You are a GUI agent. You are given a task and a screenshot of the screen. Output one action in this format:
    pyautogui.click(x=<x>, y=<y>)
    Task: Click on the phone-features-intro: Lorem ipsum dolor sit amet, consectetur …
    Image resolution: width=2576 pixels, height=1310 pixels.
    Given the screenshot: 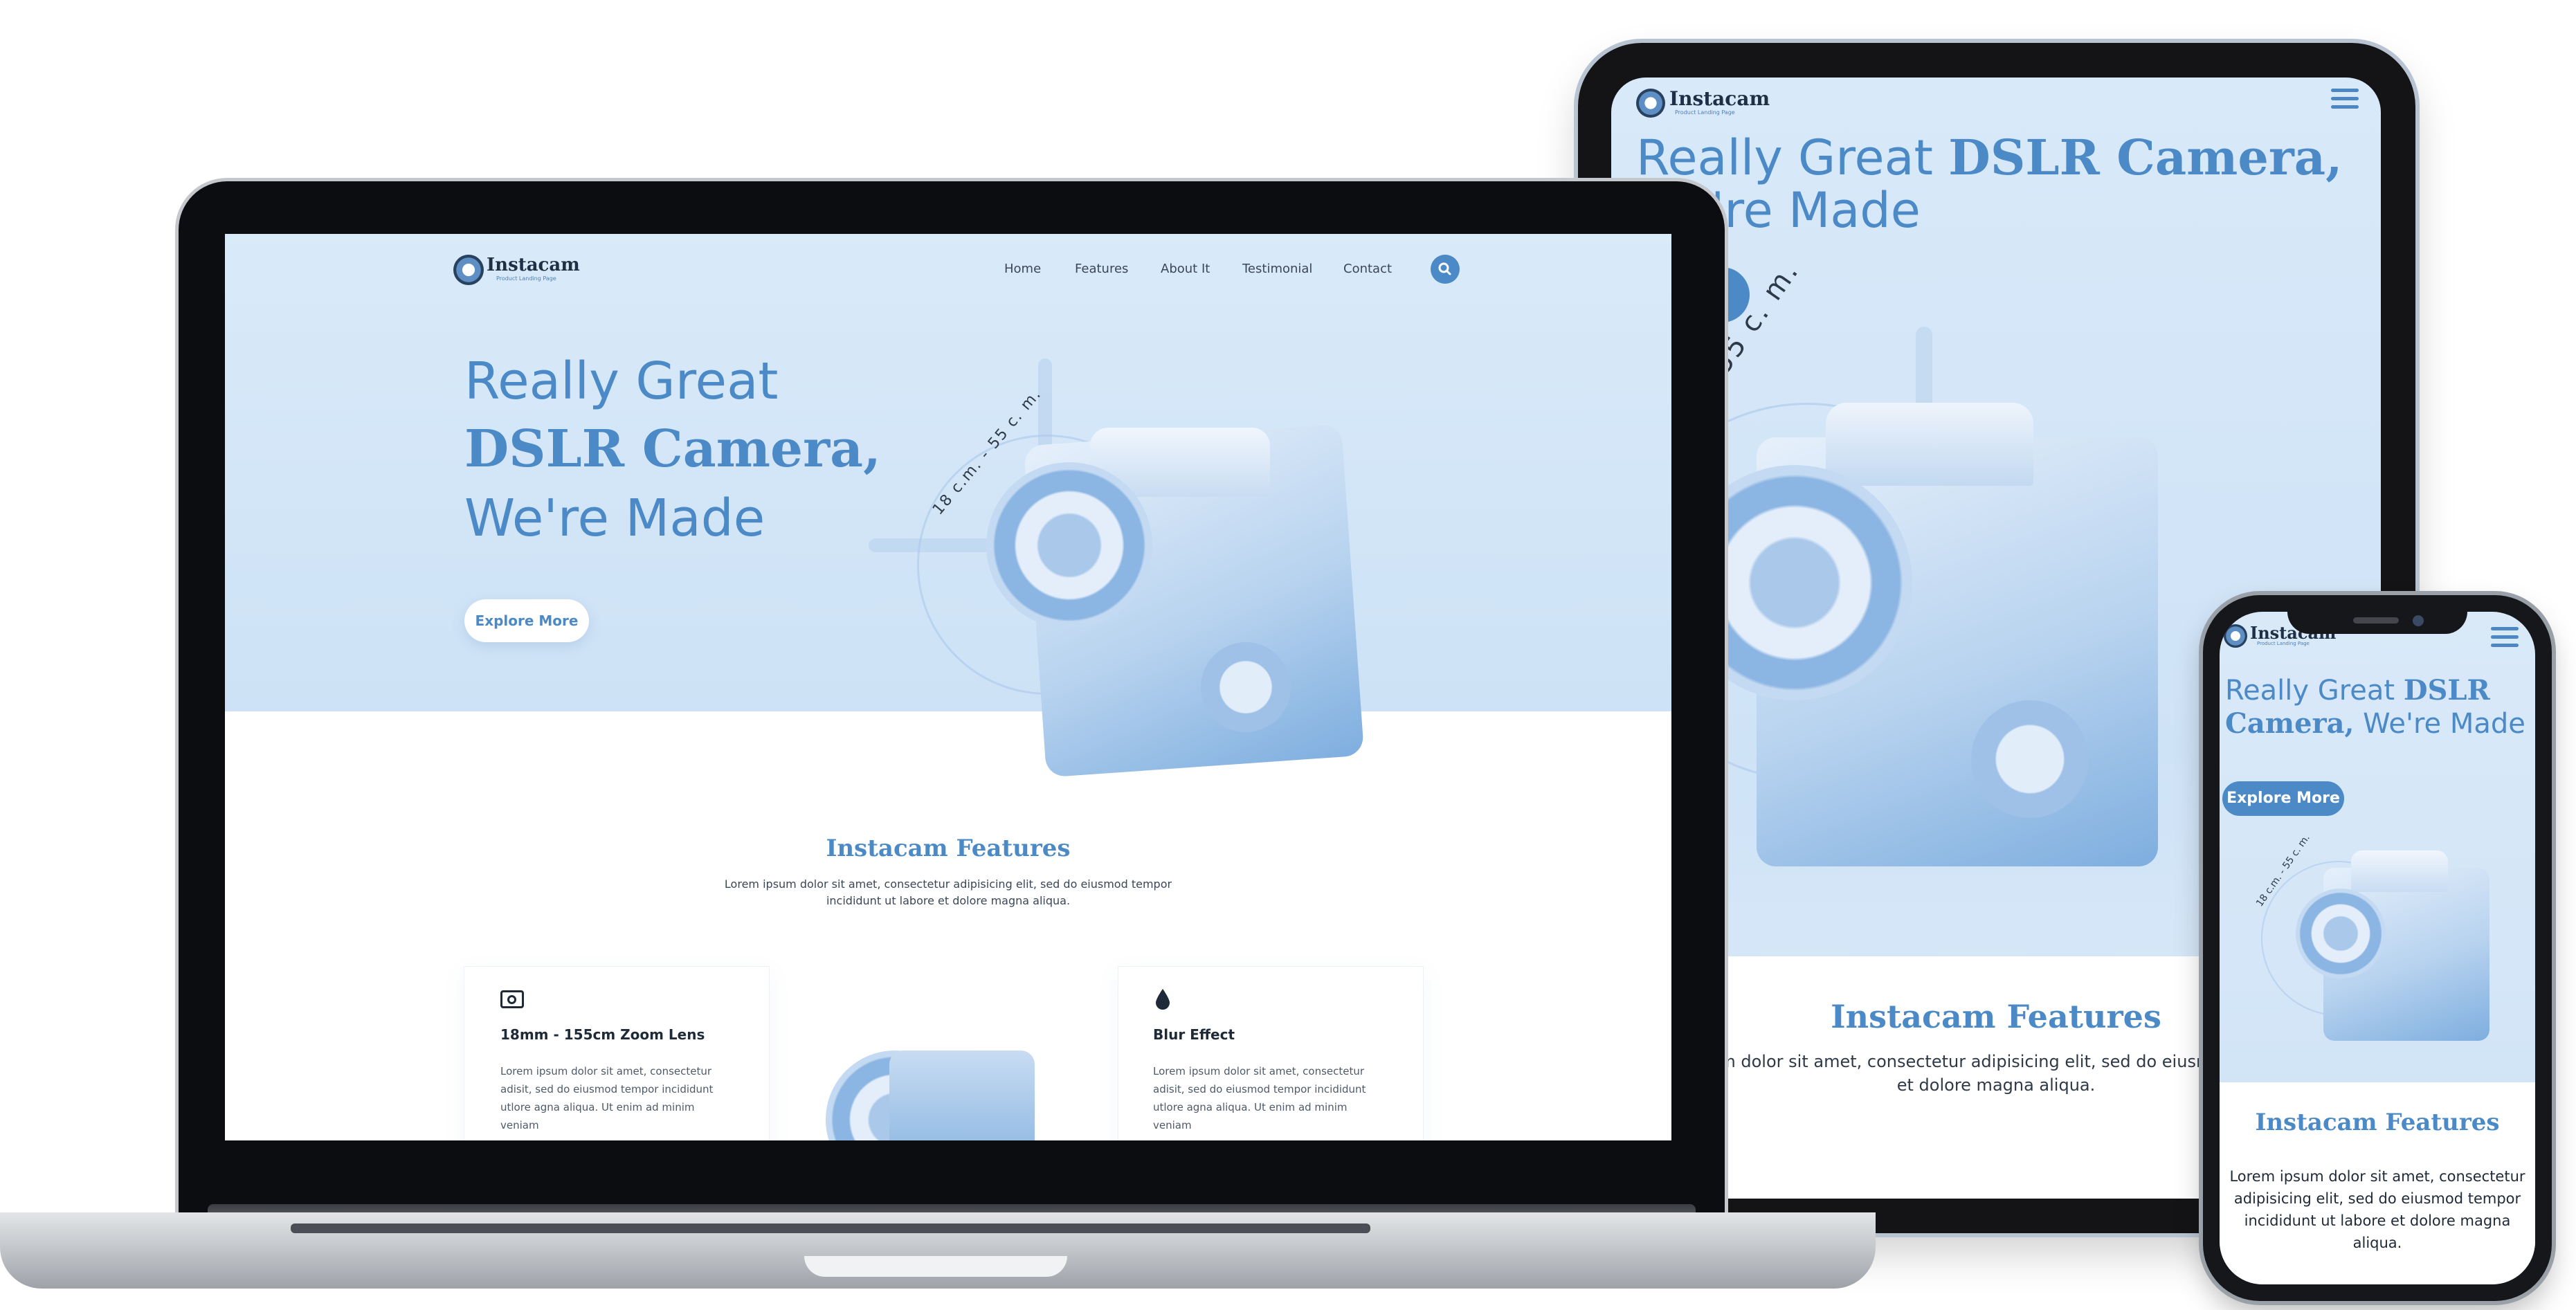 What is the action you would take?
    pyautogui.click(x=2377, y=1209)
    